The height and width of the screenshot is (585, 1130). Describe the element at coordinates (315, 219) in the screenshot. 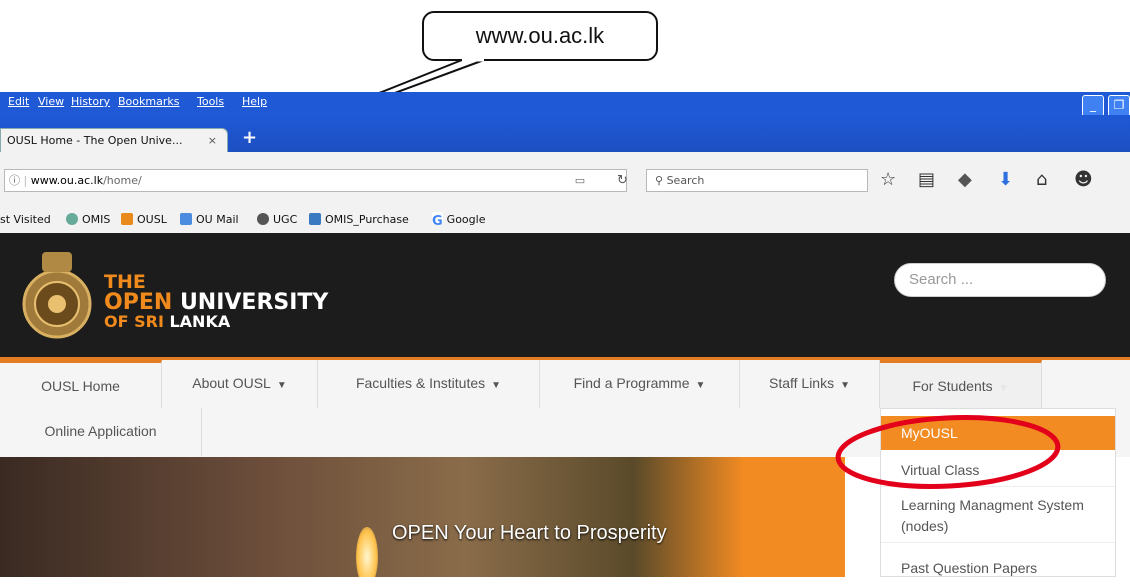

I see `people-icon` at that location.